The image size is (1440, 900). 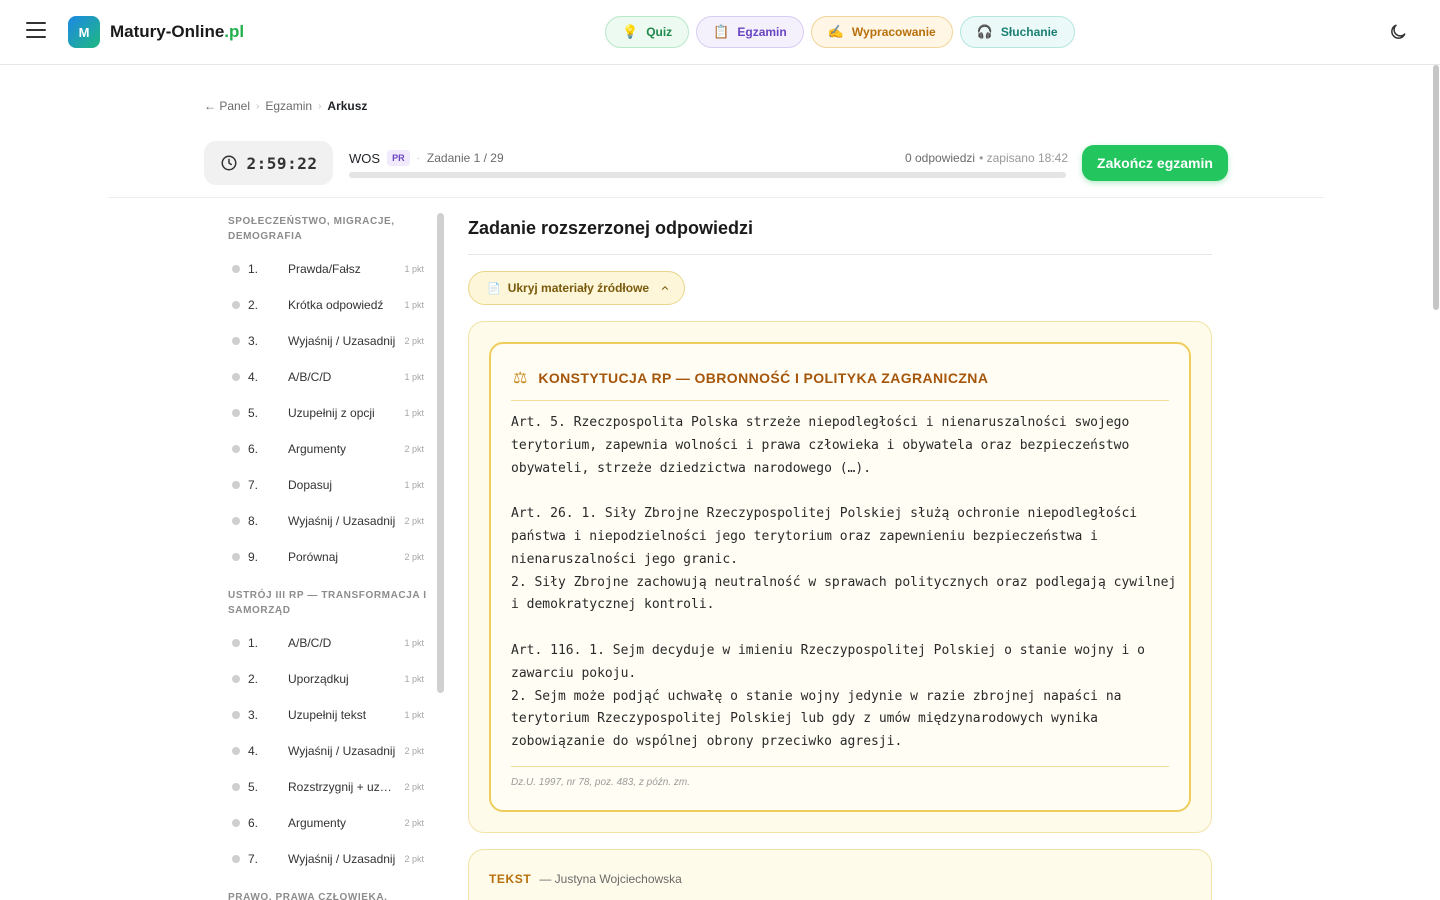 What do you see at coordinates (328, 269) in the screenshot?
I see `task-item: 1. Prawda/Fałsz 1 pkt` at bounding box center [328, 269].